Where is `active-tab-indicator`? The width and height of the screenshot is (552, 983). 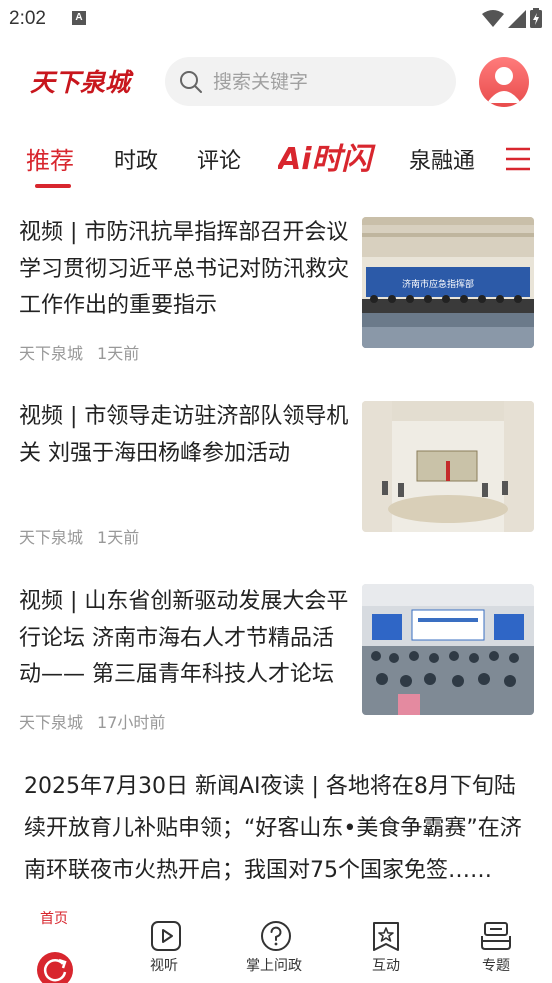
active-tab-indicator is located at coordinates (53, 186).